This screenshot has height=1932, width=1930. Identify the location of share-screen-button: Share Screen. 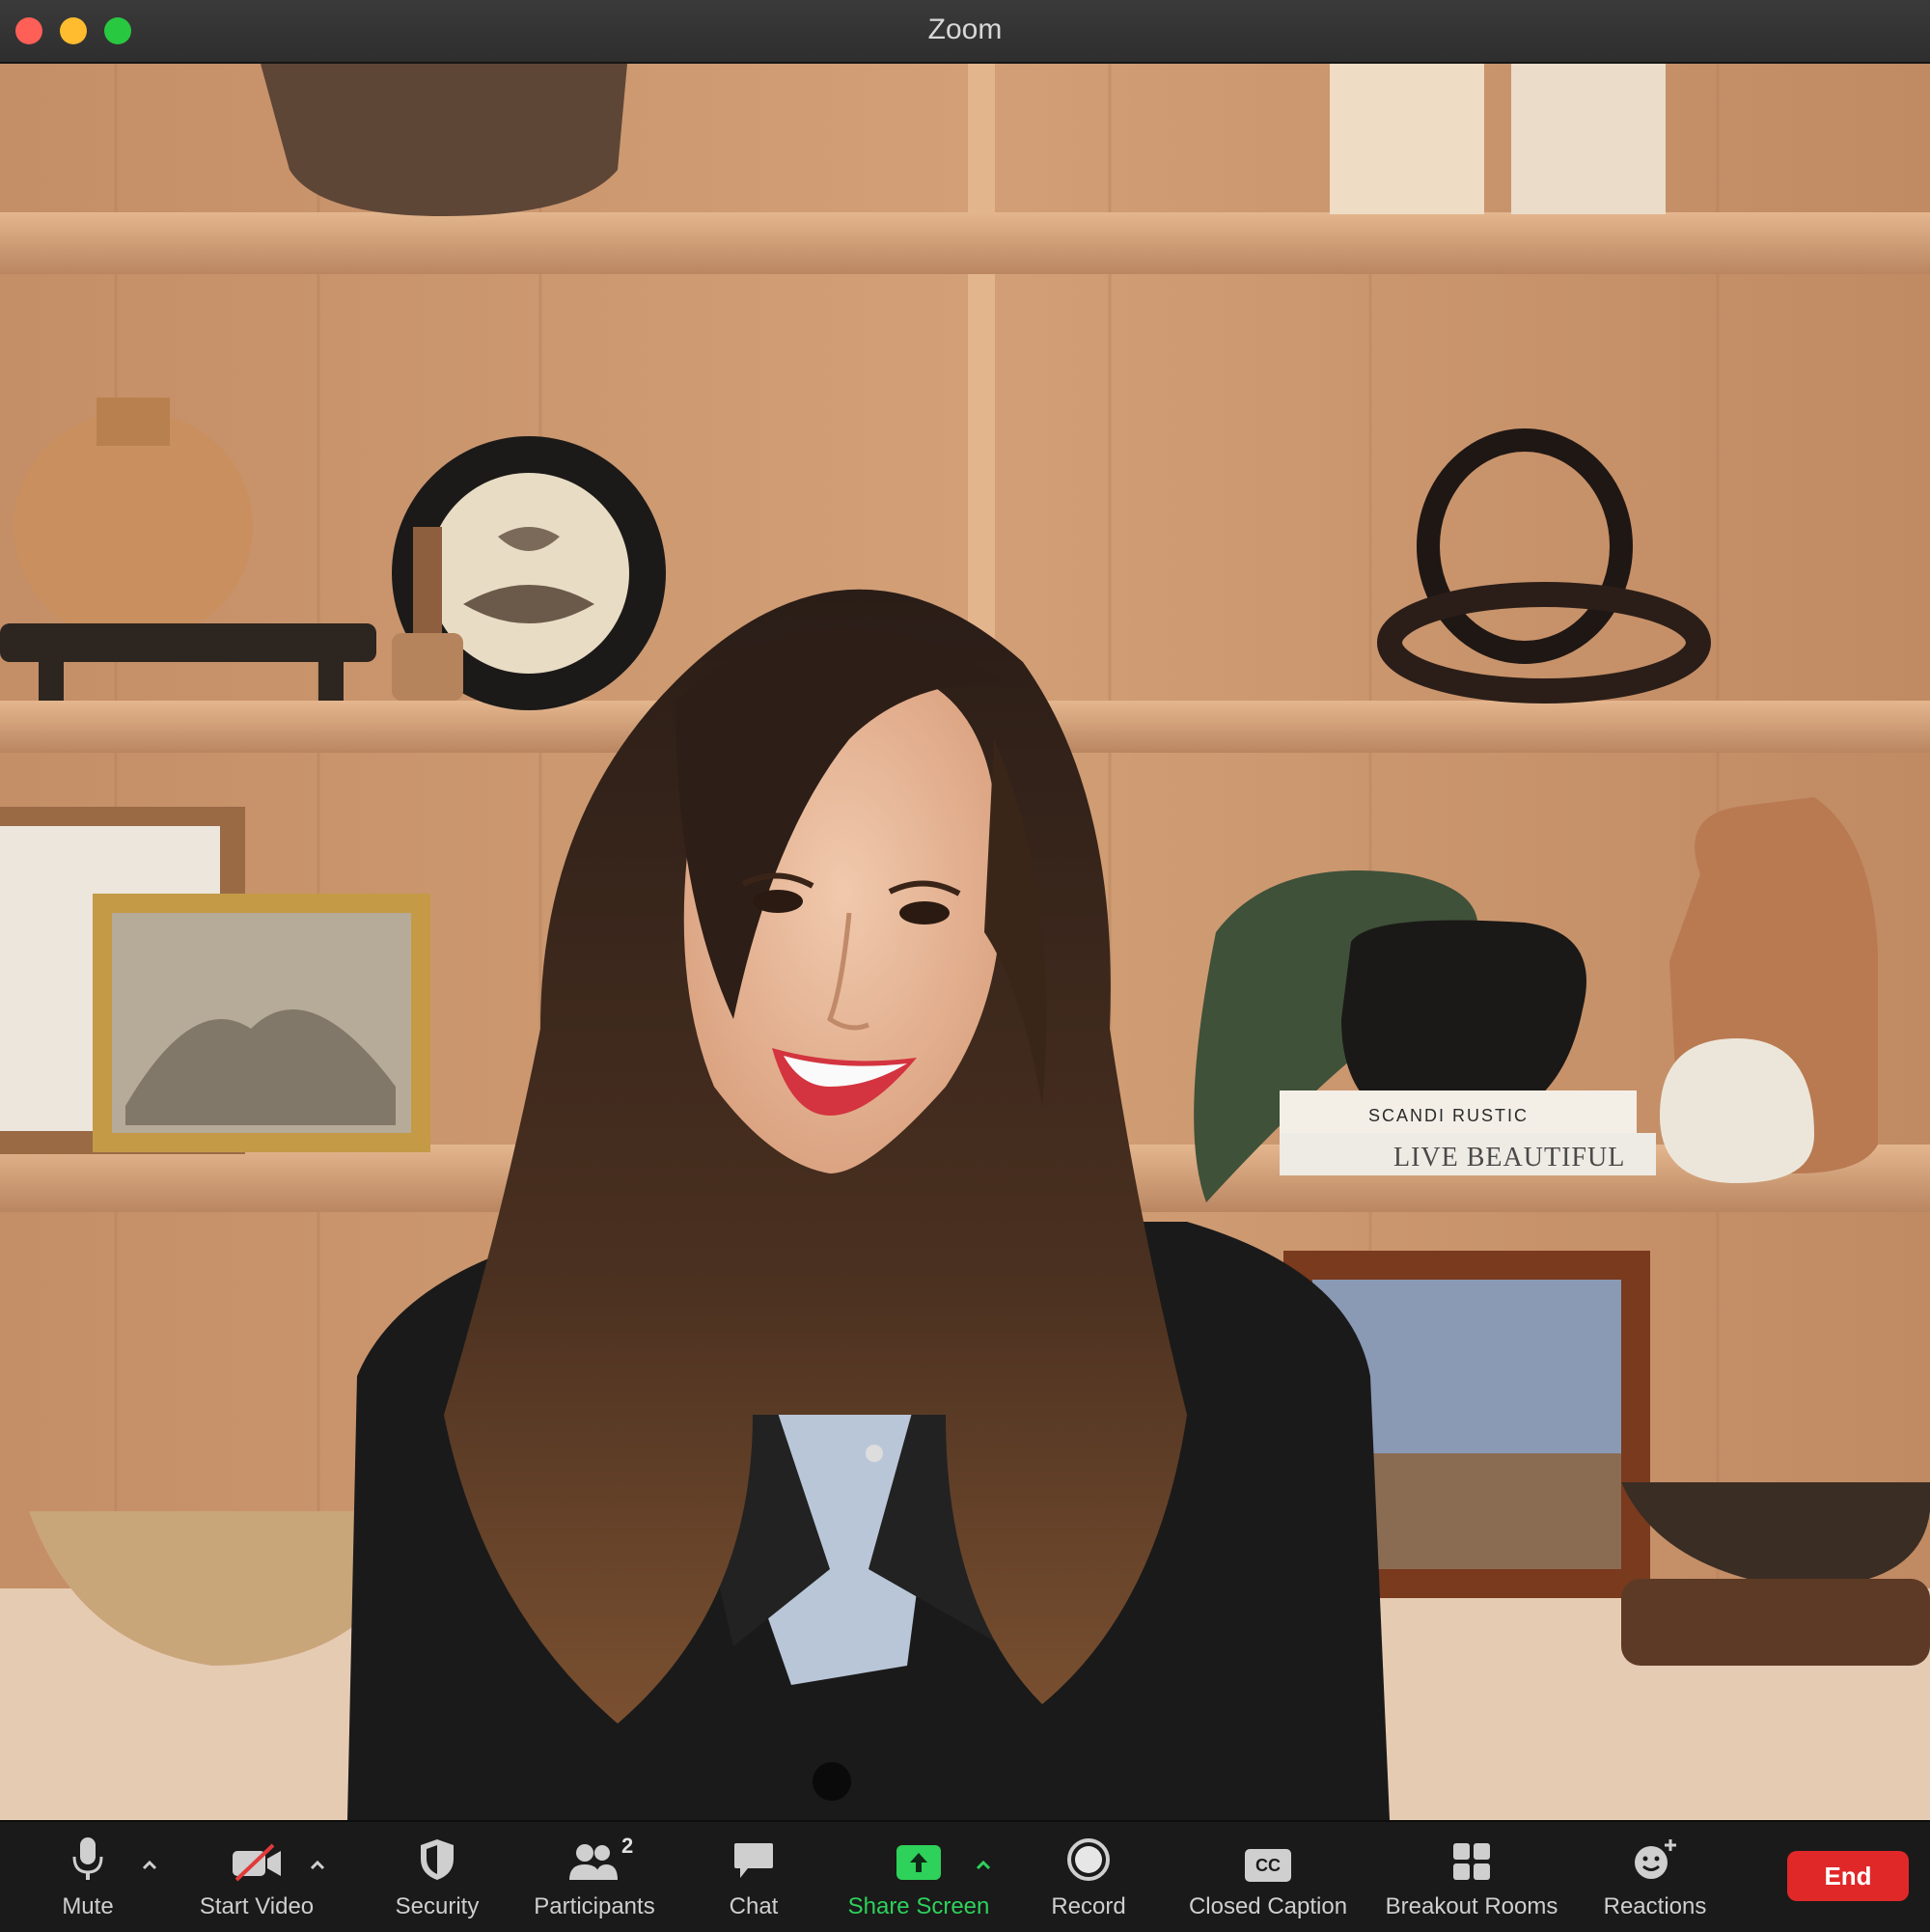
(918, 1877).